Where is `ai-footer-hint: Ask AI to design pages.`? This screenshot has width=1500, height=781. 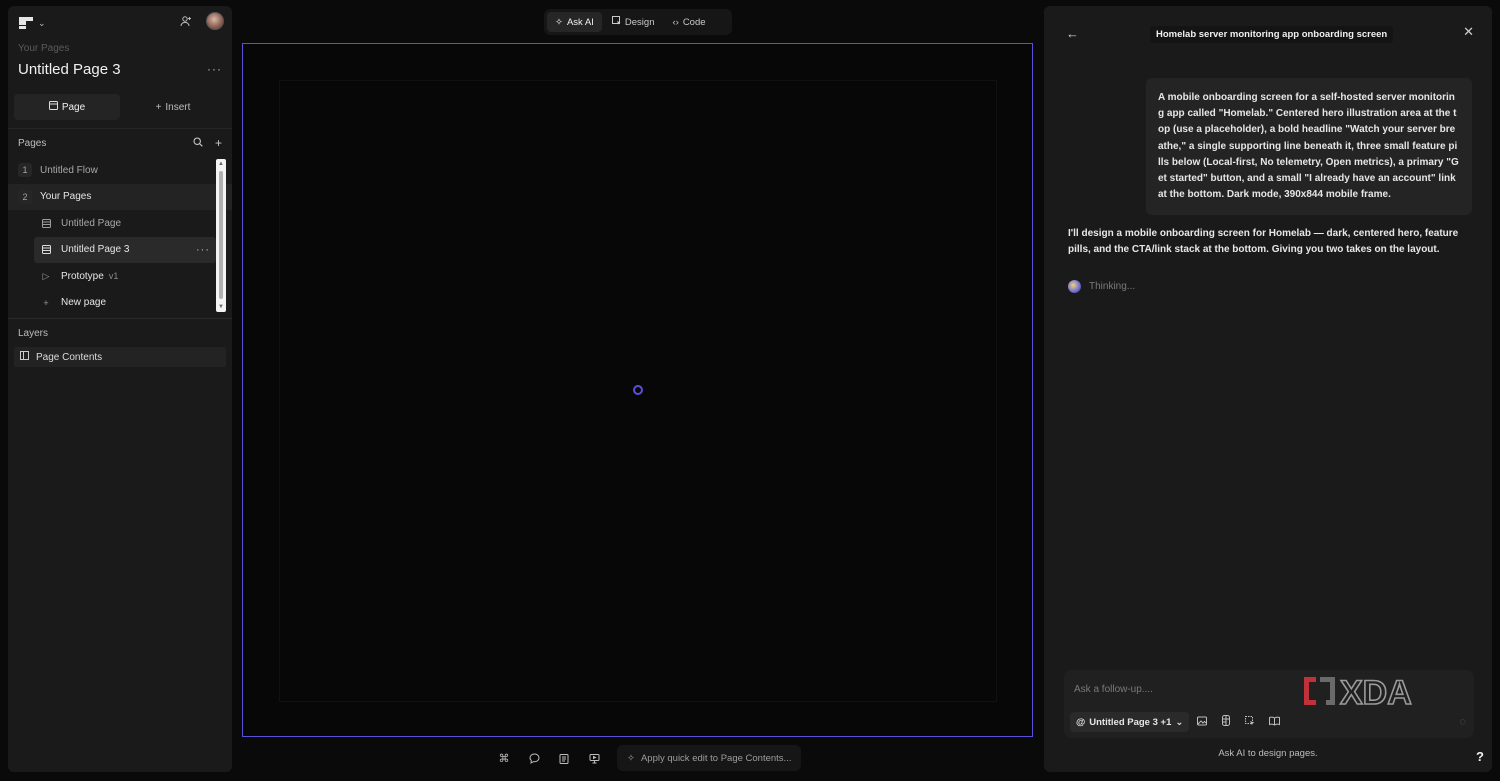
ai-footer-hint: Ask AI to design pages. is located at coordinates (1268, 753).